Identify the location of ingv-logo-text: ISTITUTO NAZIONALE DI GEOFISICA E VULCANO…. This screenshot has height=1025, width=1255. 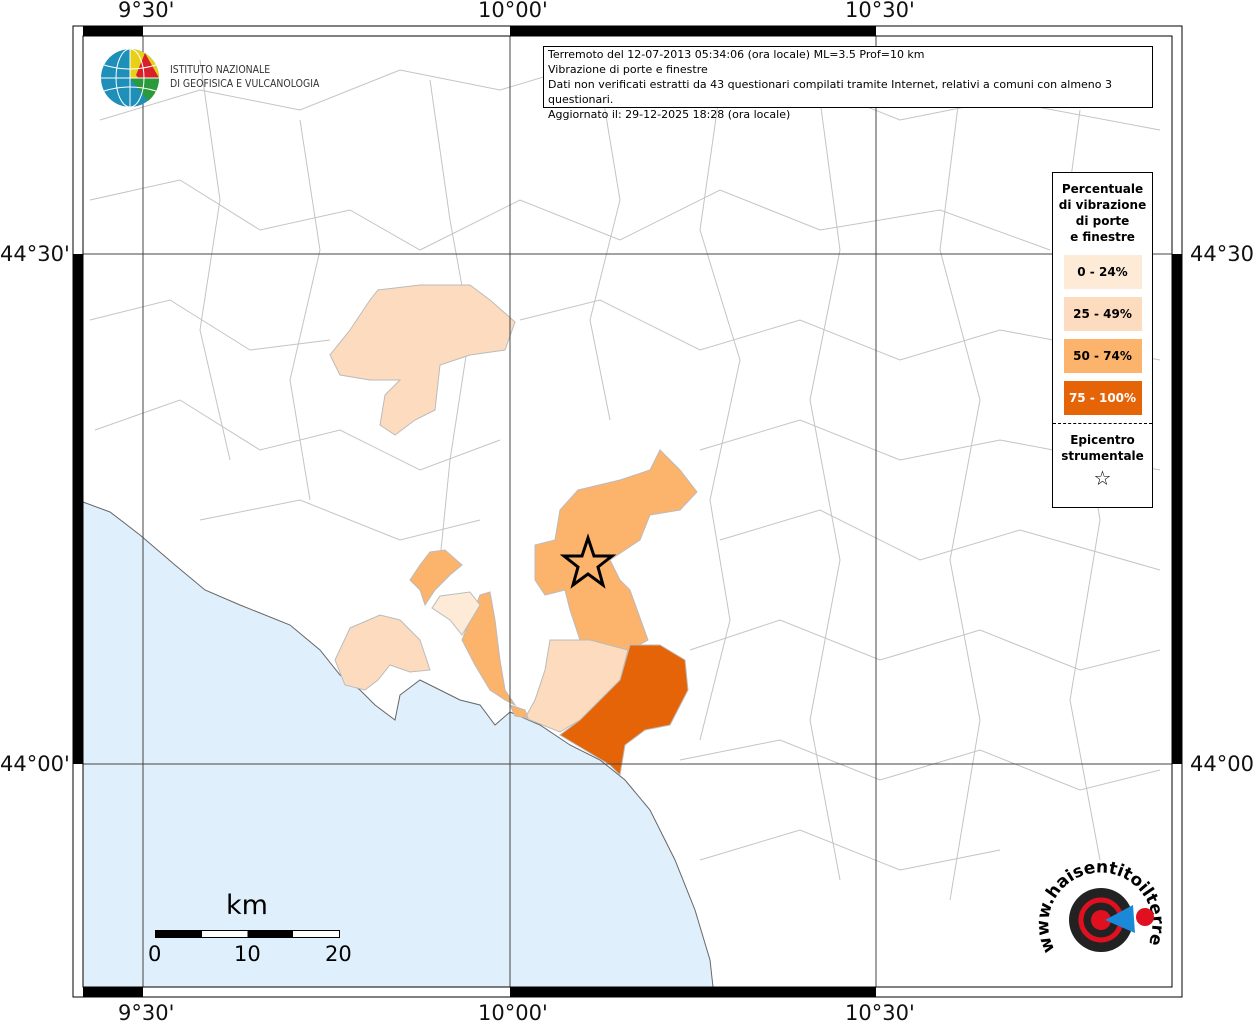
(245, 76).